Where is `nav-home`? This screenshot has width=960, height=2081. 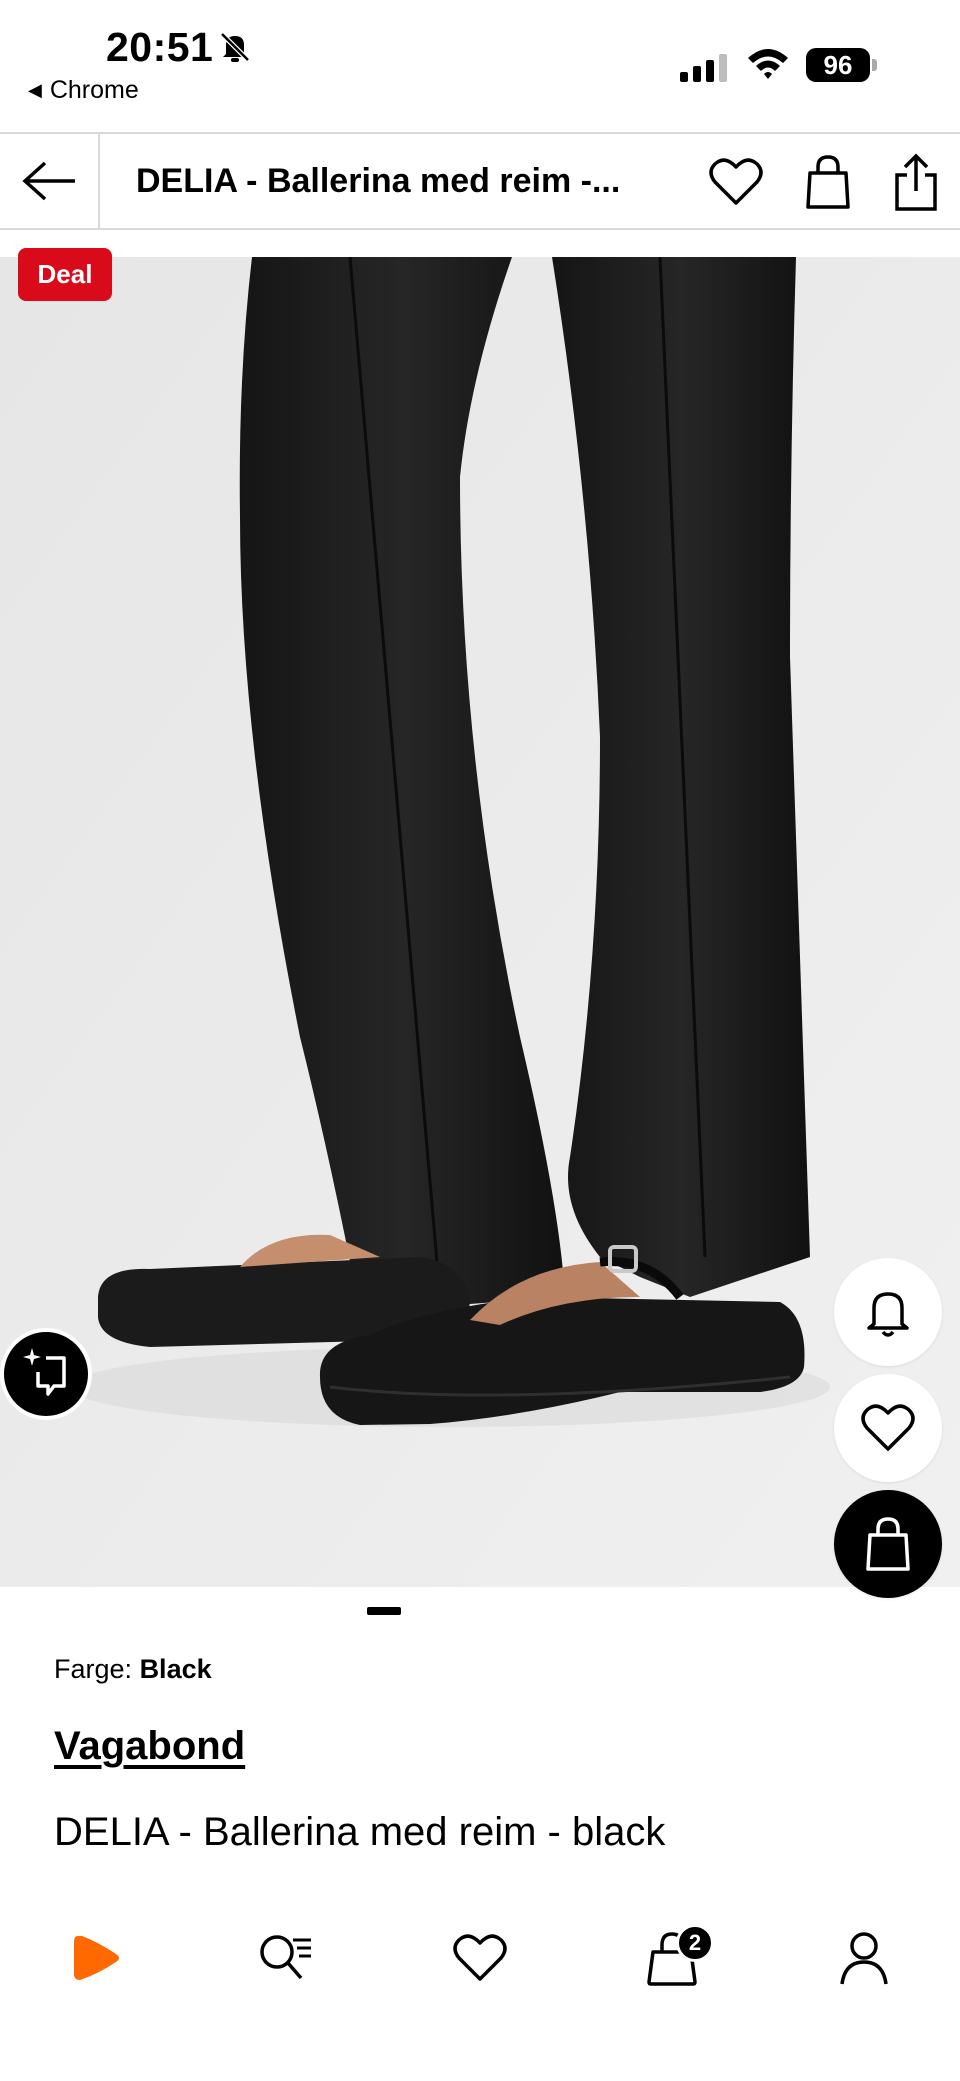
nav-home is located at coordinates (96, 1958).